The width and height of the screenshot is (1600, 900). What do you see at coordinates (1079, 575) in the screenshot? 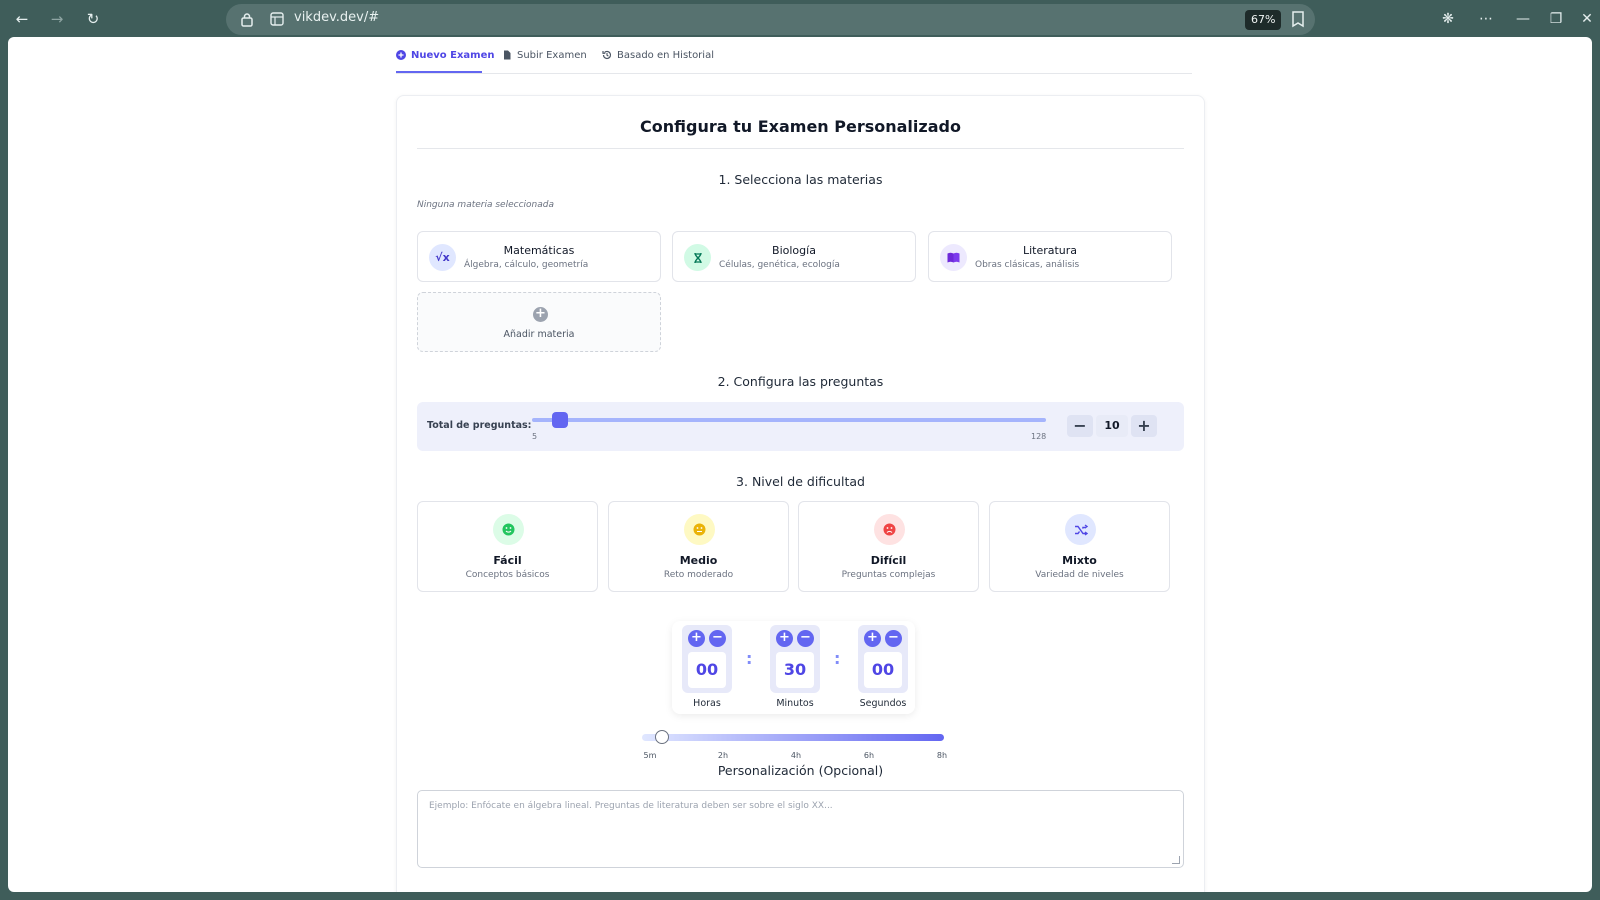
I see `difficulty-desc: Variedad de niveles` at bounding box center [1079, 575].